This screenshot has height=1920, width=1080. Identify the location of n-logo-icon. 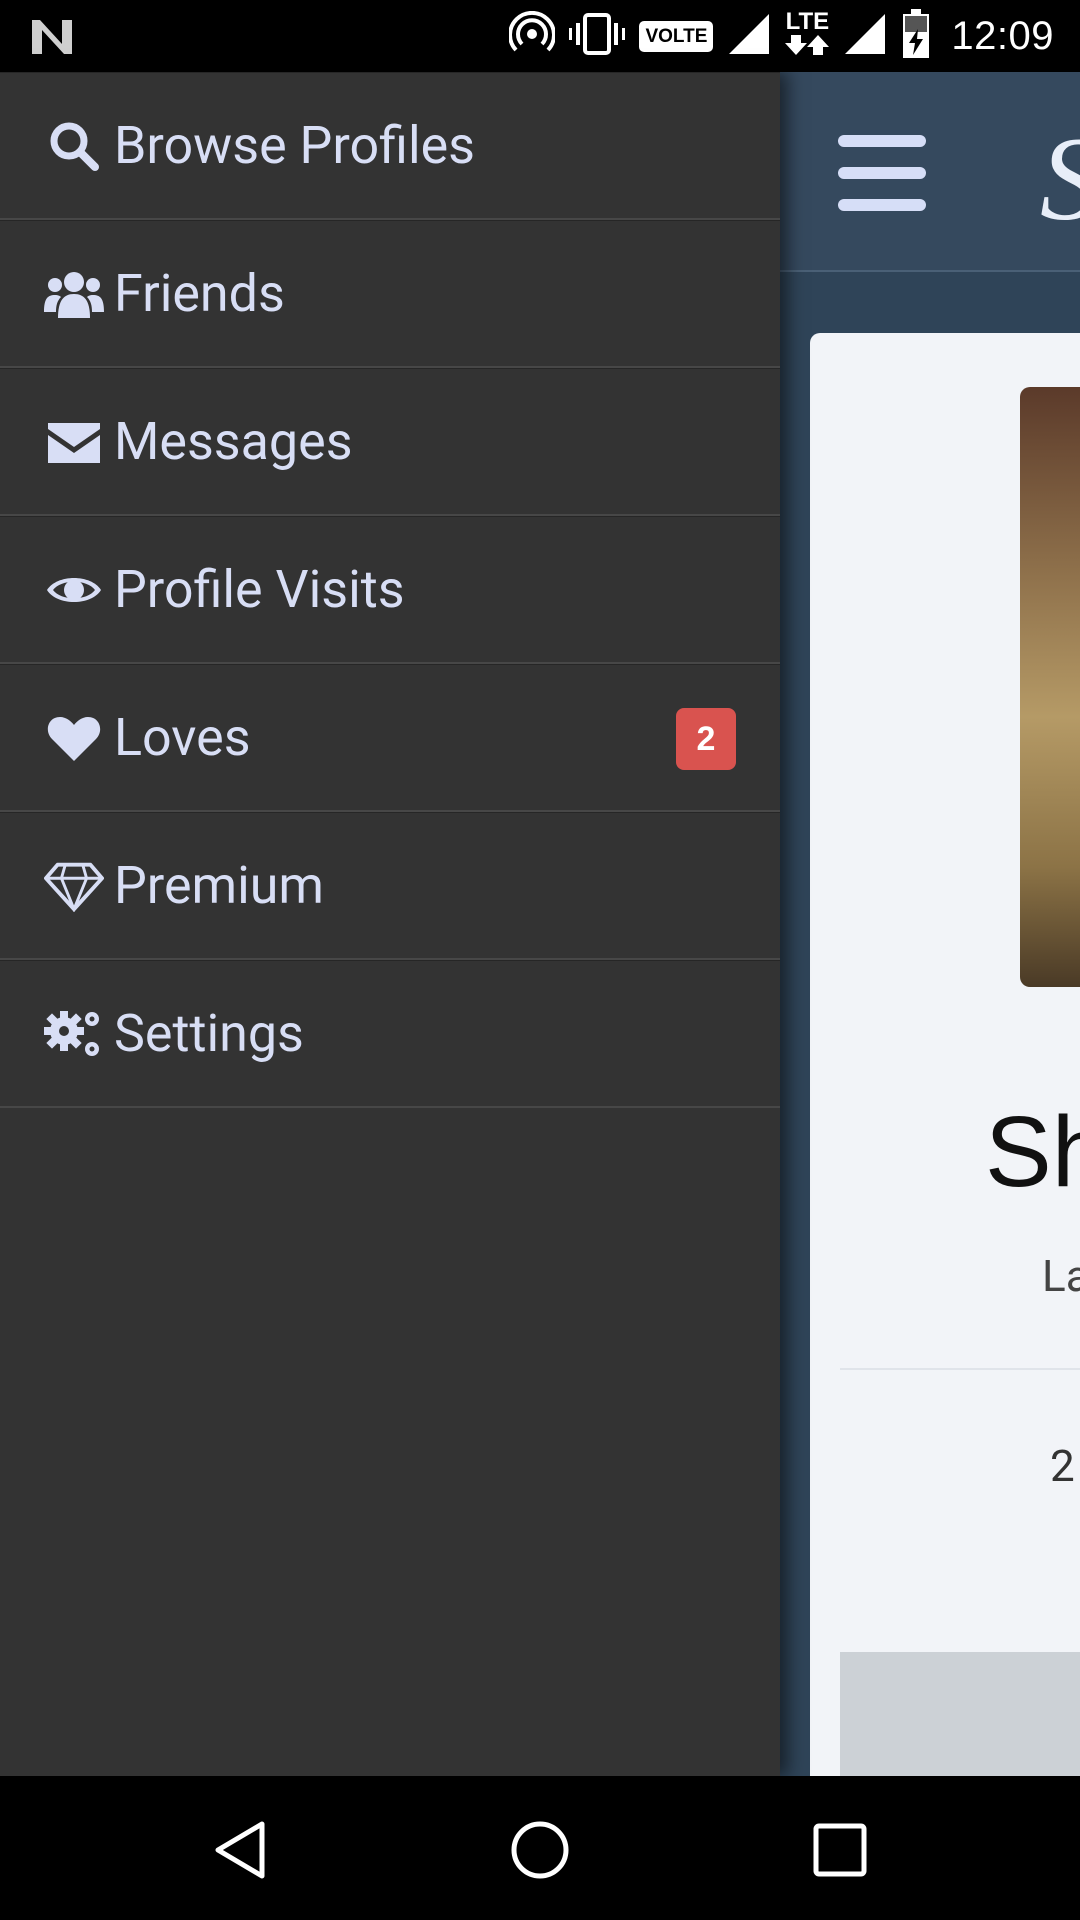
(52, 36).